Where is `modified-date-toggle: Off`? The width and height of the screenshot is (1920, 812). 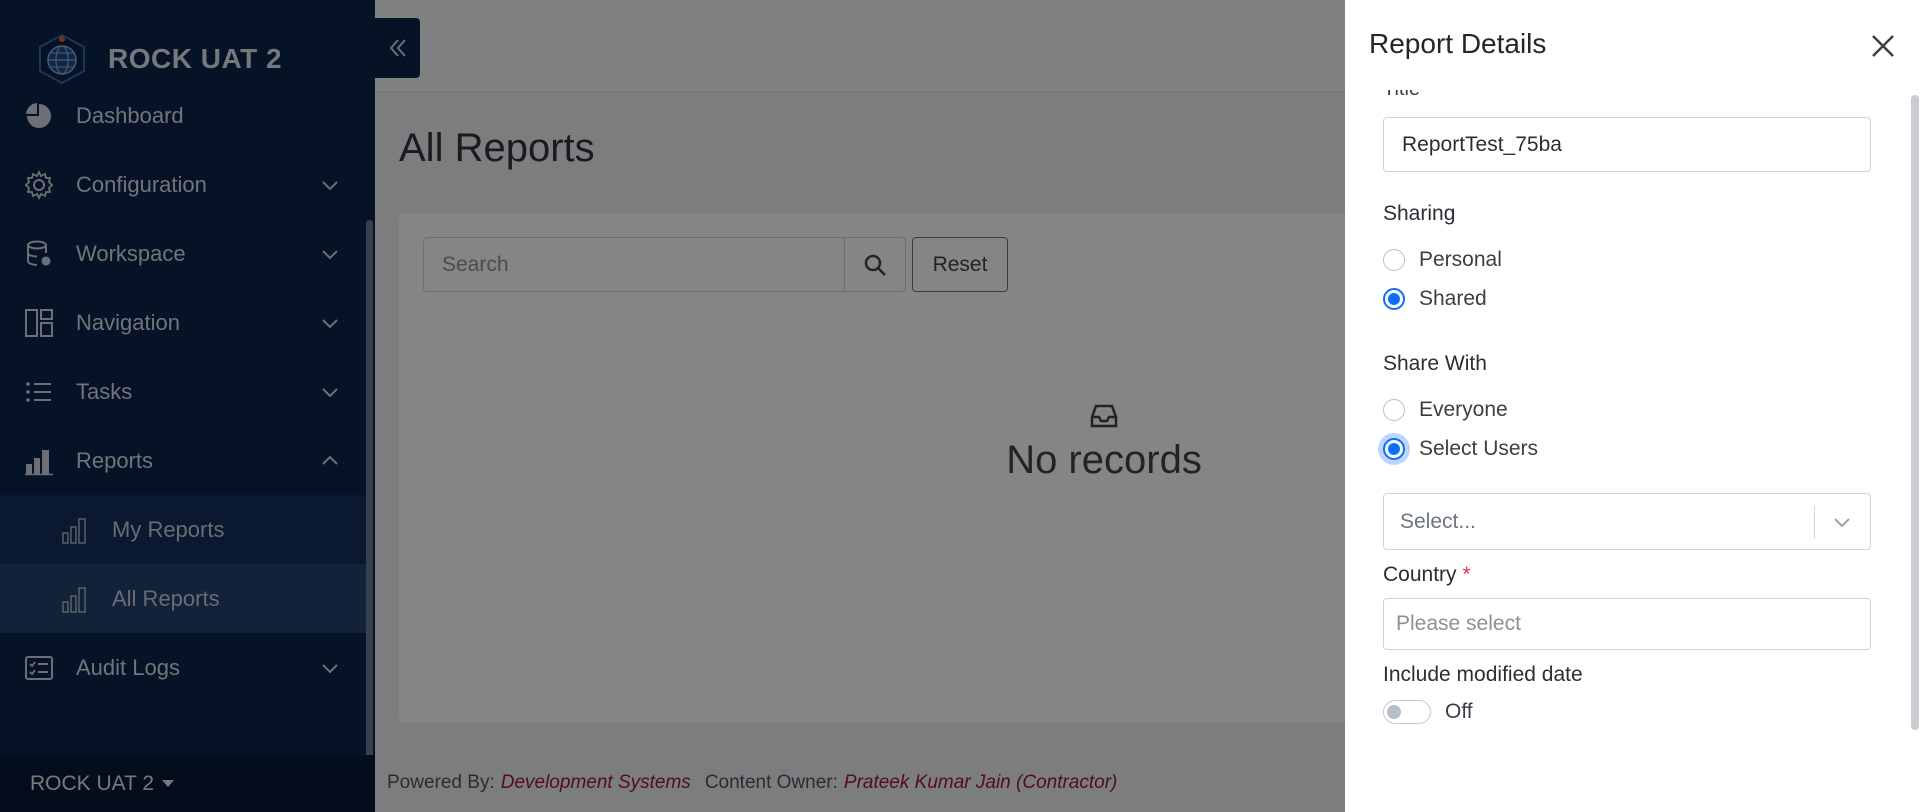
modified-date-toggle: Off is located at coordinates (1428, 712).